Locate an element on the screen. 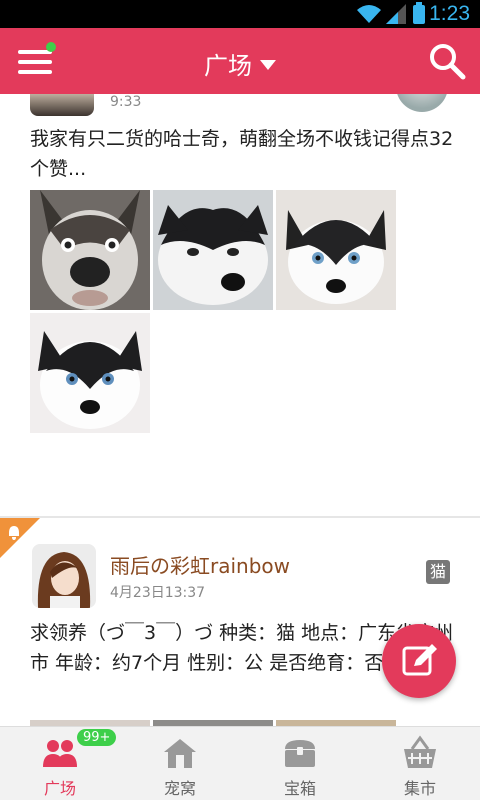 The image size is (480, 800). treasure-chest-icon is located at coordinates (300, 753).